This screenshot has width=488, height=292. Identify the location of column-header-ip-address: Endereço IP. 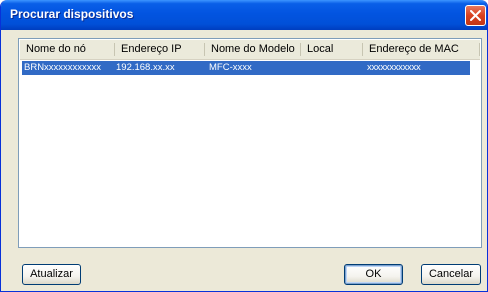
(160, 49).